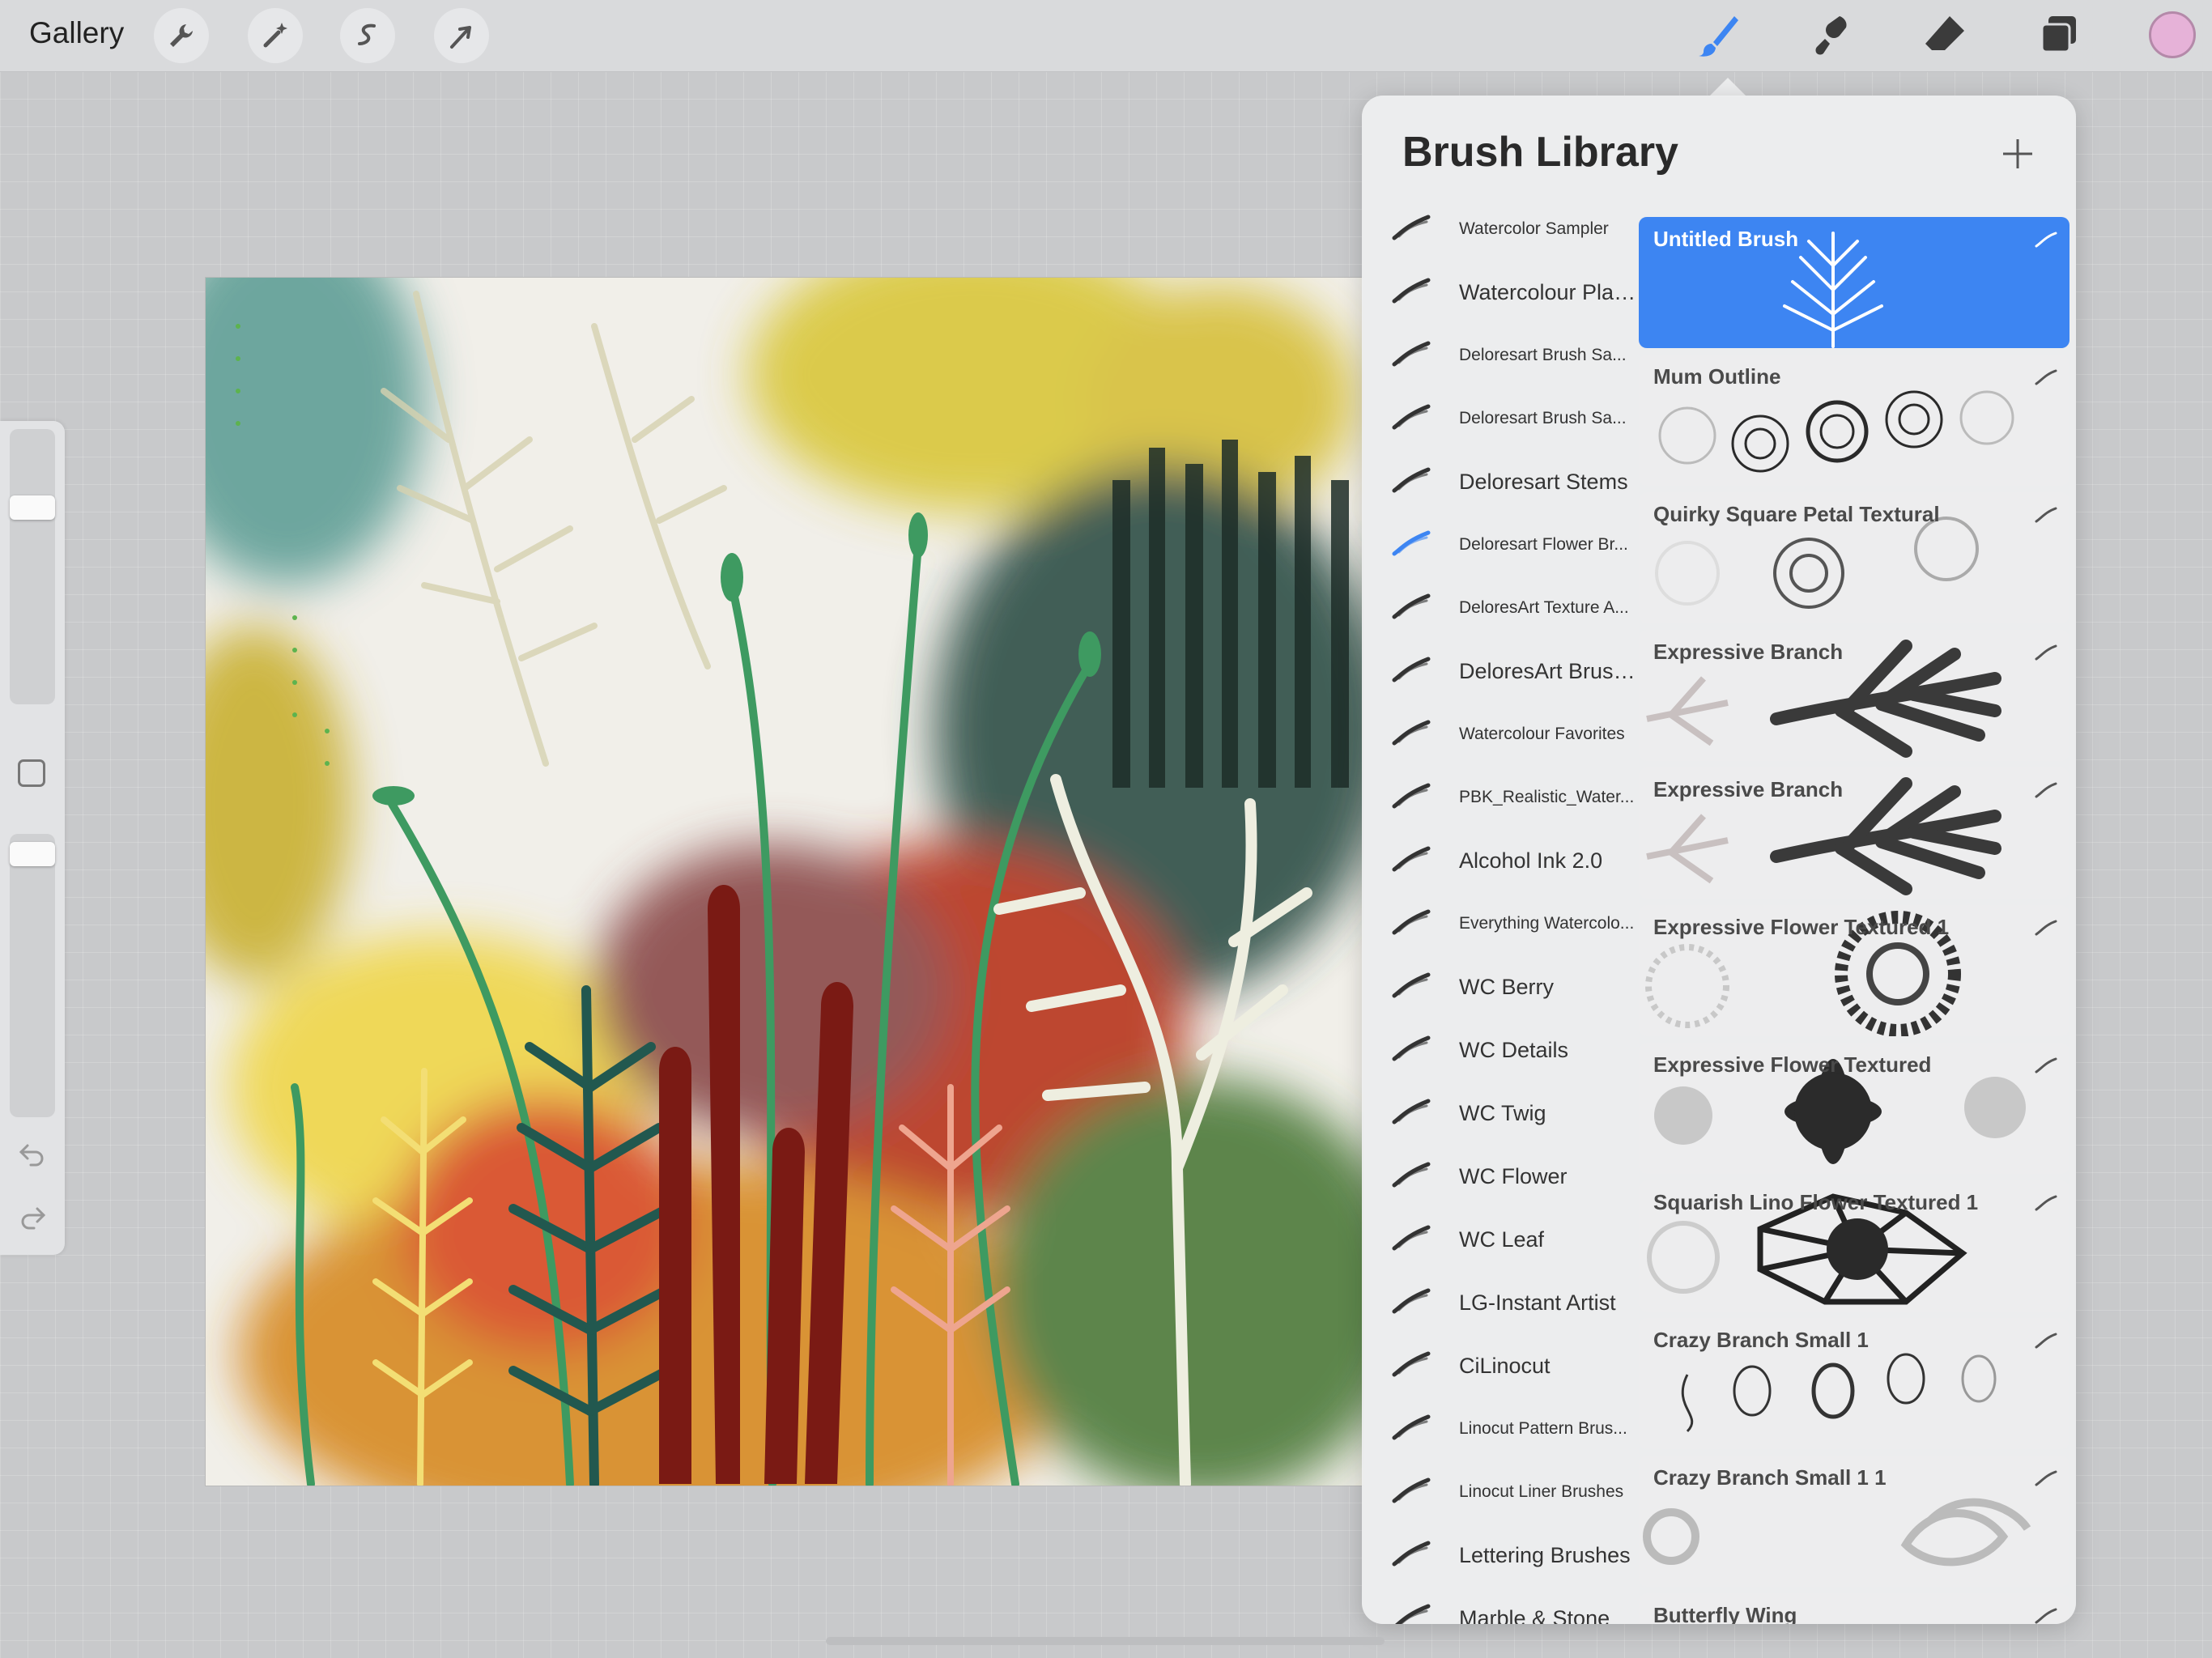 This screenshot has width=2212, height=1658. What do you see at coordinates (1505, 1365) in the screenshot?
I see `brush-set-label: CiLinocut` at bounding box center [1505, 1365].